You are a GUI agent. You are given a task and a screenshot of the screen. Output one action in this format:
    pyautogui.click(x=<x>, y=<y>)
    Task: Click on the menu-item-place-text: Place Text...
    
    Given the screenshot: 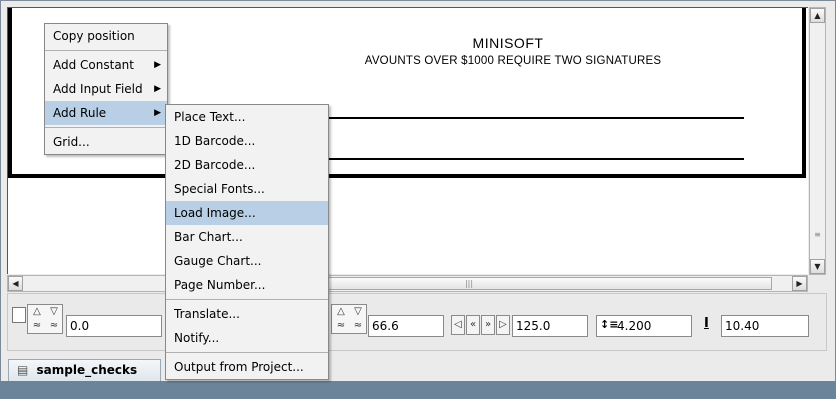 What is the action you would take?
    pyautogui.click(x=247, y=117)
    